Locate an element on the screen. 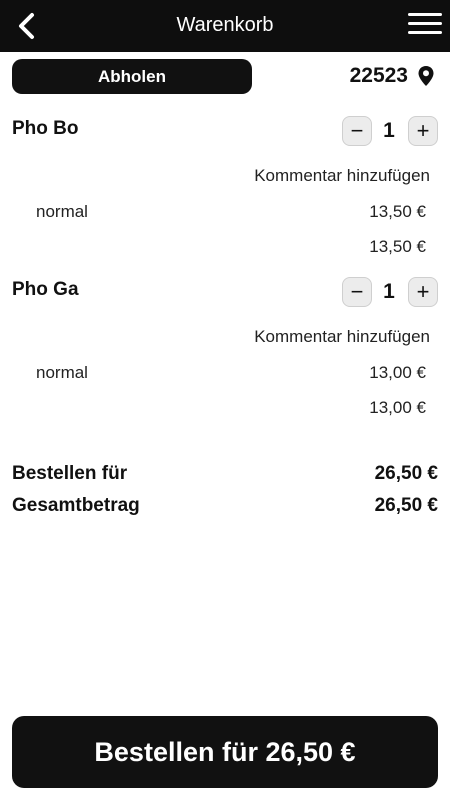 This screenshot has height=800, width=450. cart-item-name: Pho Bo is located at coordinates (45, 128).